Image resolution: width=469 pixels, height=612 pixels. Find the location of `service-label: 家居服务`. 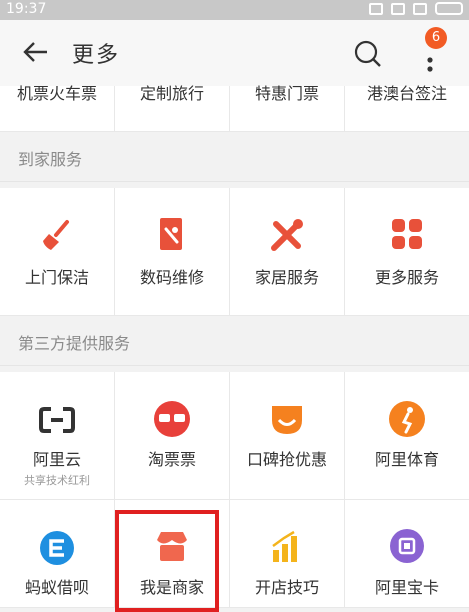

service-label: 家居服务 is located at coordinates (286, 277).